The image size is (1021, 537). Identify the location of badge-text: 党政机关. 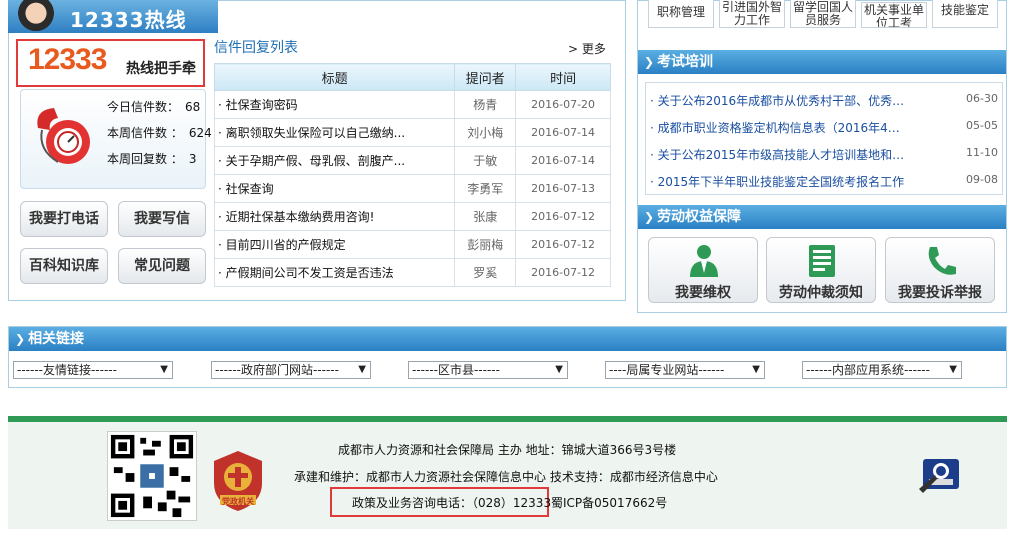
(238, 501).